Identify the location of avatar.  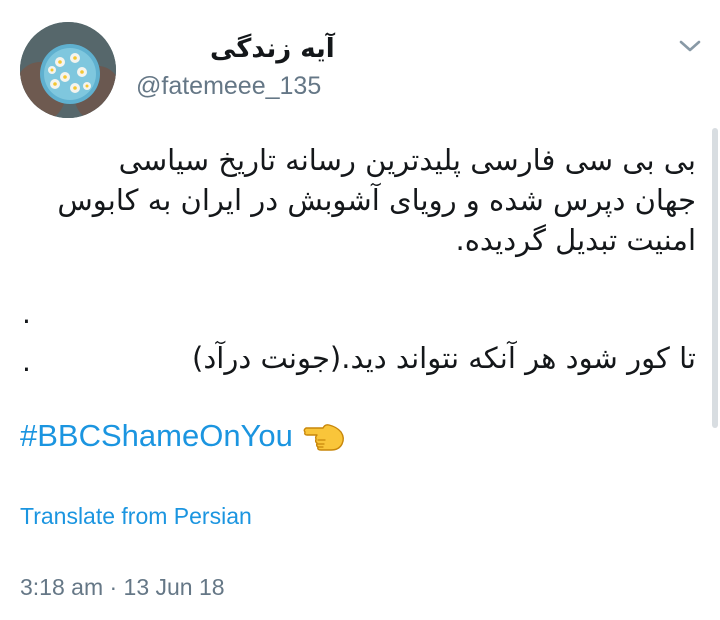
(68, 70).